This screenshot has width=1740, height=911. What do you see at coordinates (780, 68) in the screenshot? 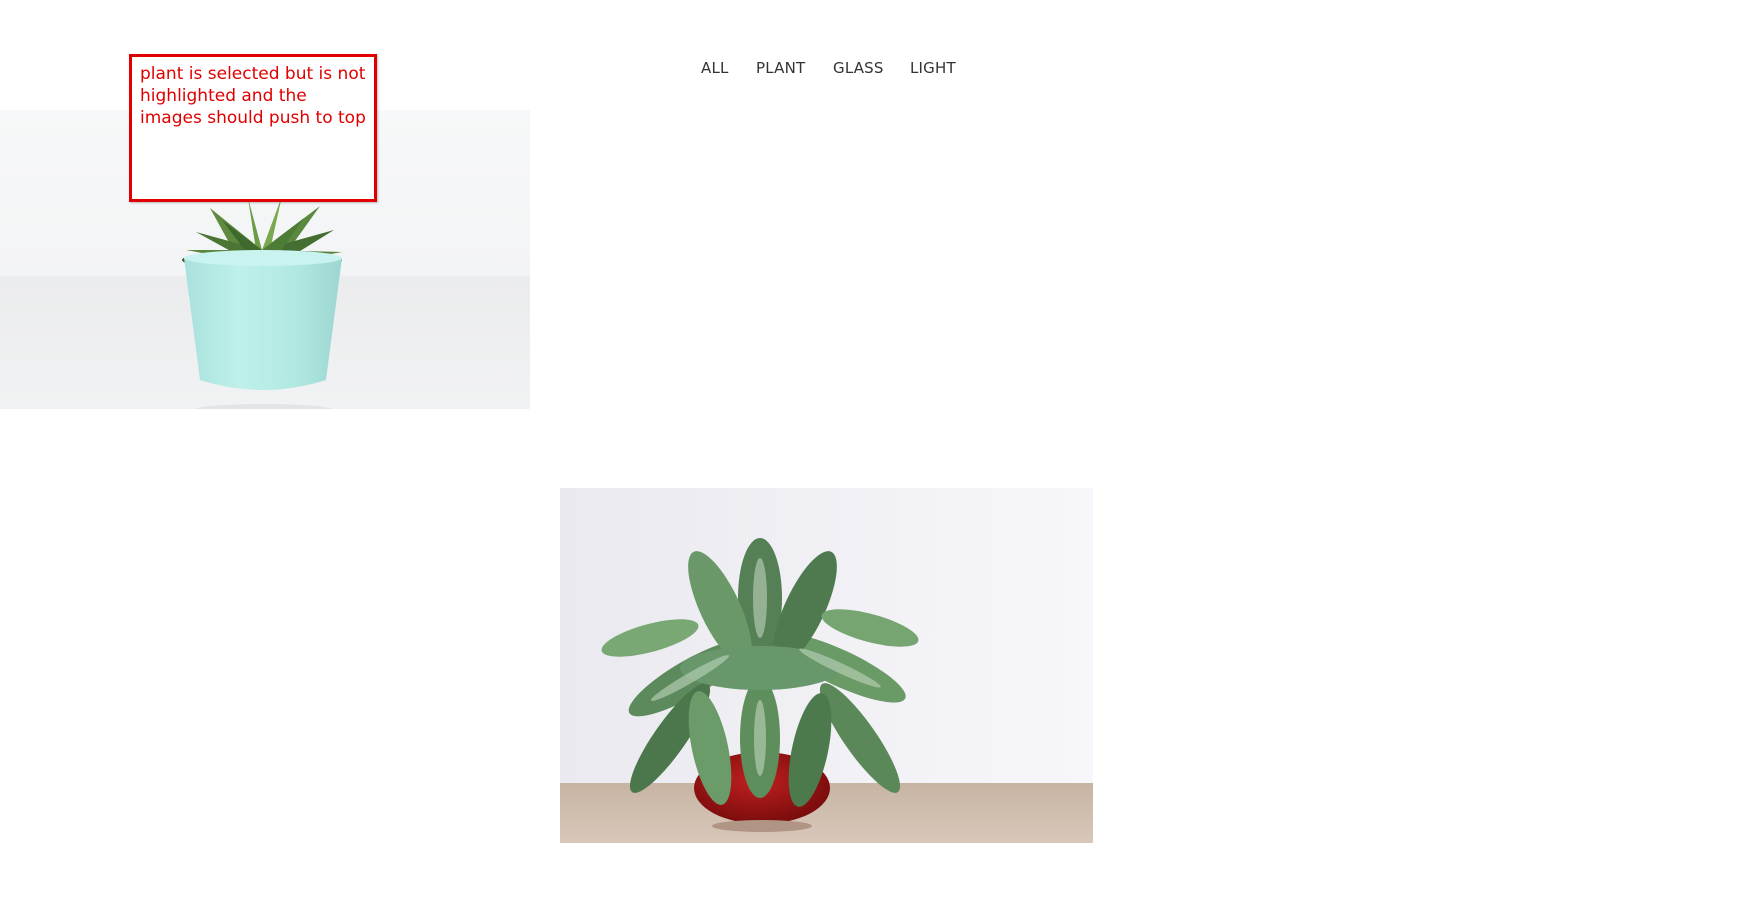
I see `filter-plant: PLANT` at bounding box center [780, 68].